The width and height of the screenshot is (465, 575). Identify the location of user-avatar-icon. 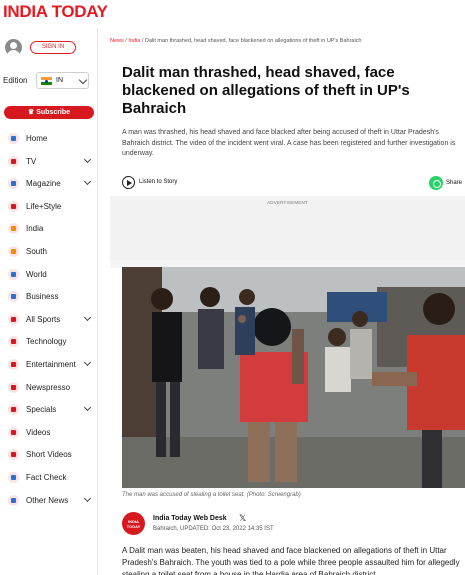
(13, 47).